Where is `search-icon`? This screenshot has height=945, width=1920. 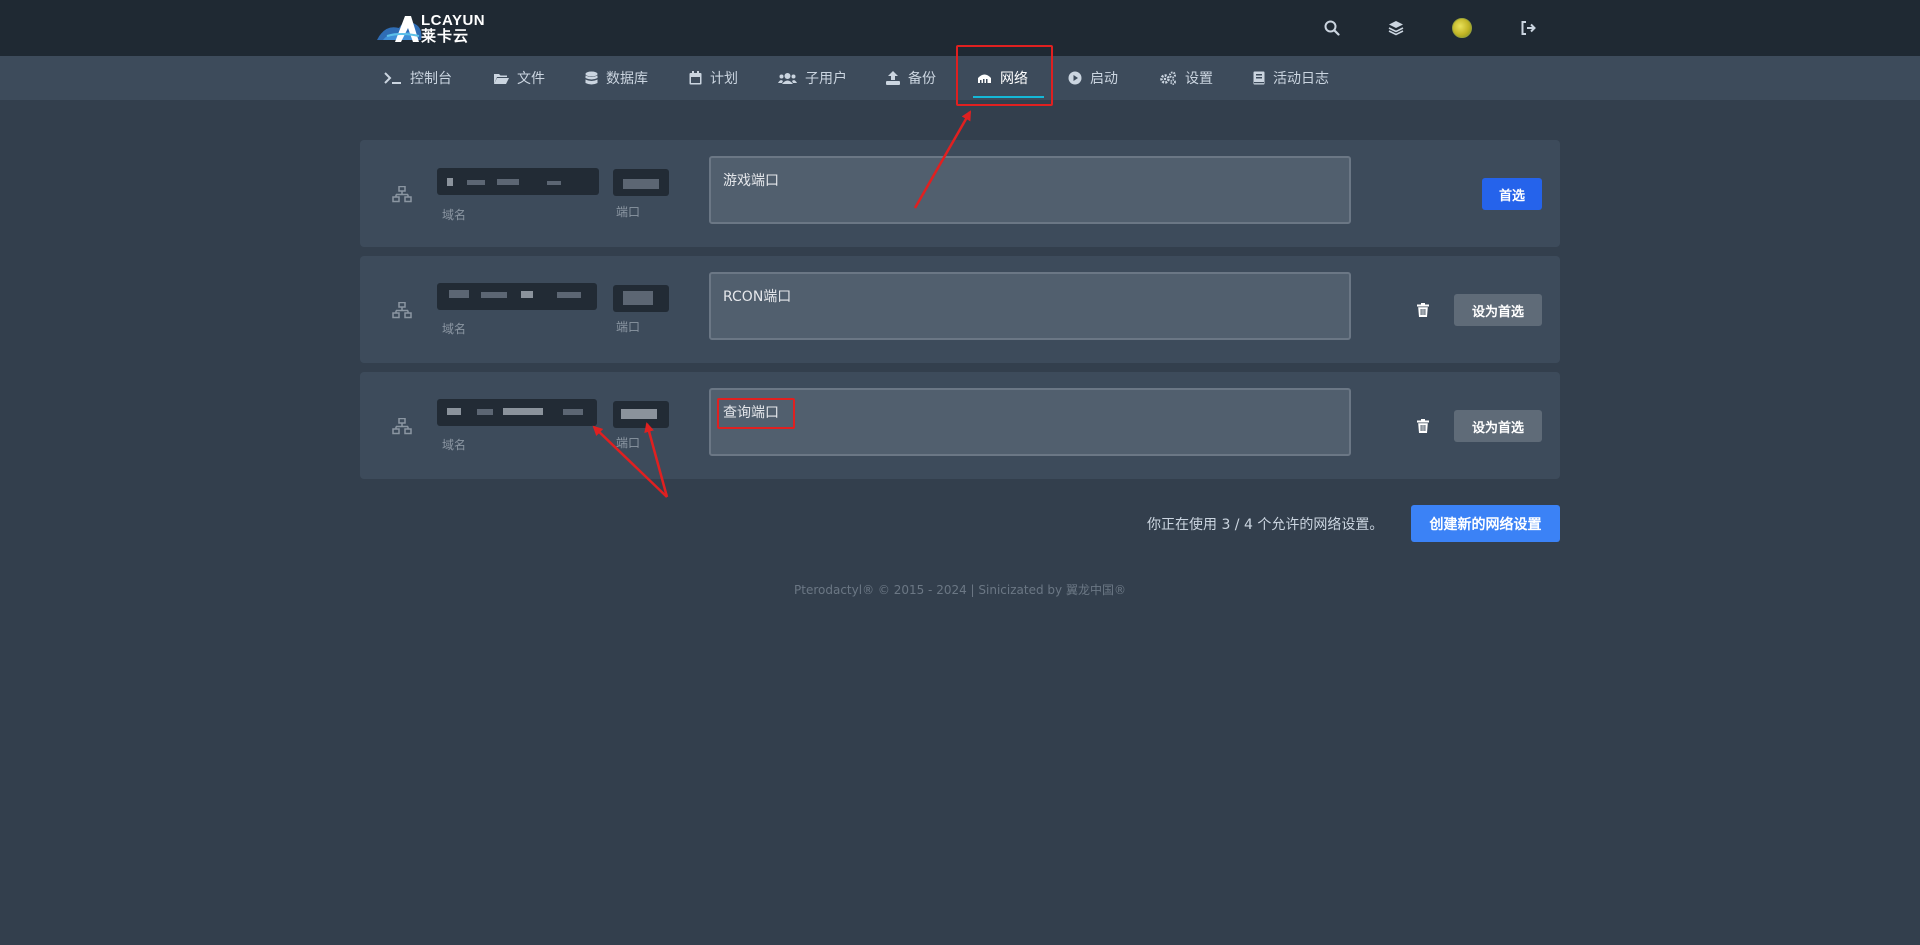 search-icon is located at coordinates (1332, 28).